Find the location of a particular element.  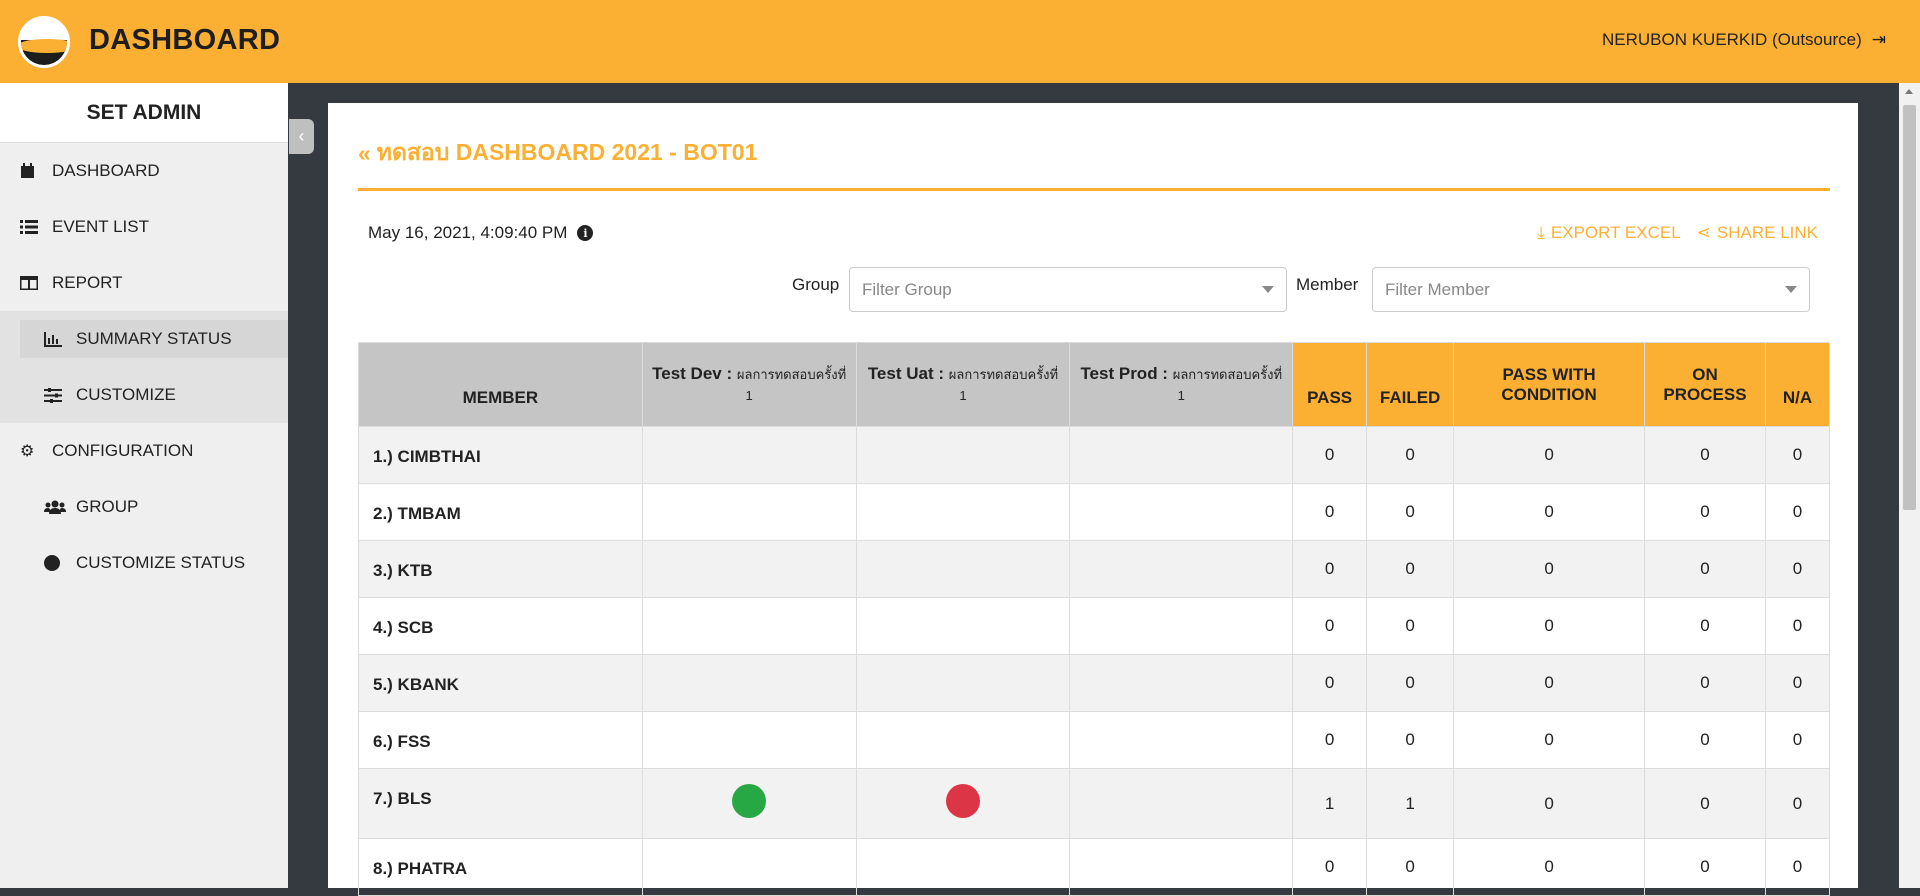

table-row: 1.) CIMBTHAI 0 0 0 0 0 is located at coordinates (1094, 455).